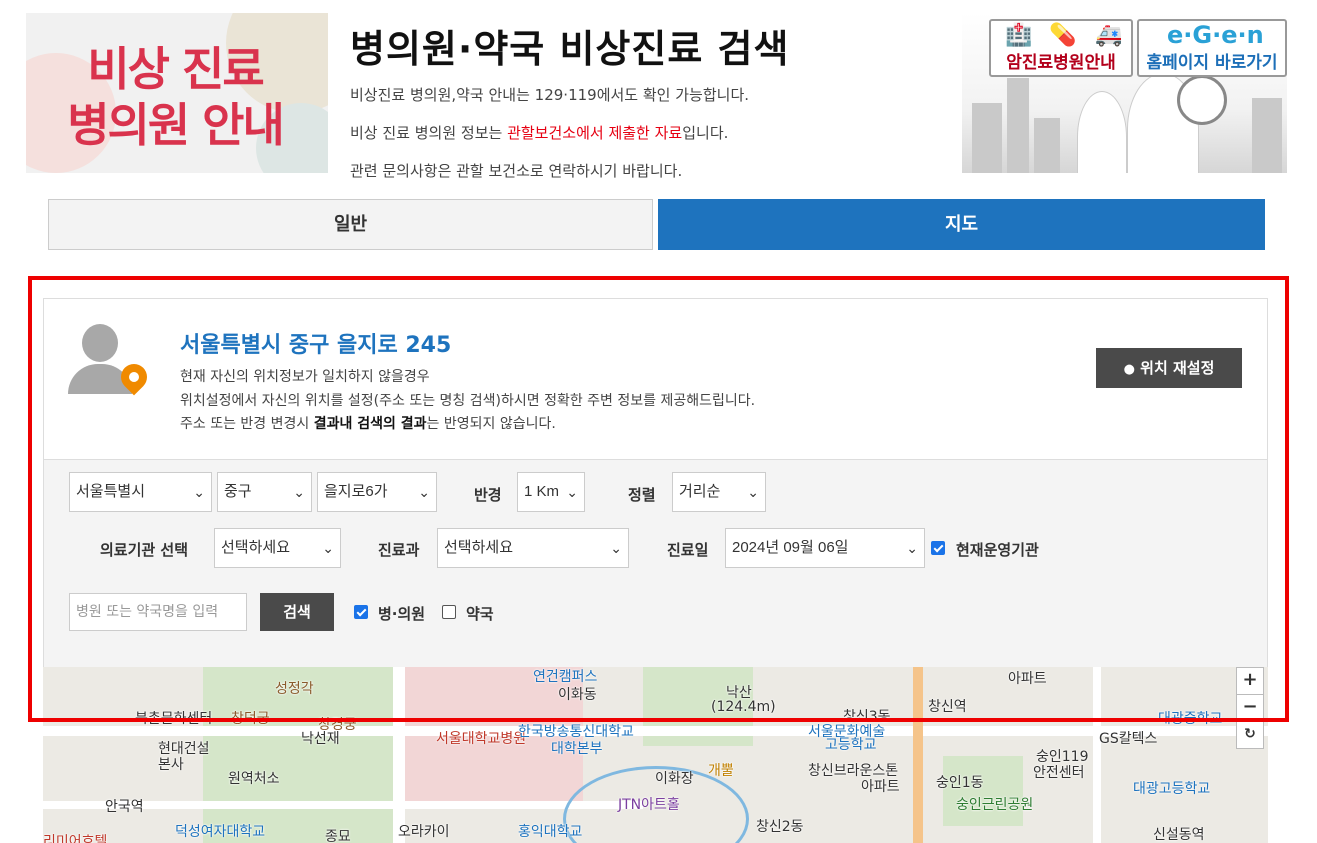 This screenshot has height=843, width=1317. I want to click on map-label: 원역처소, so click(254, 779).